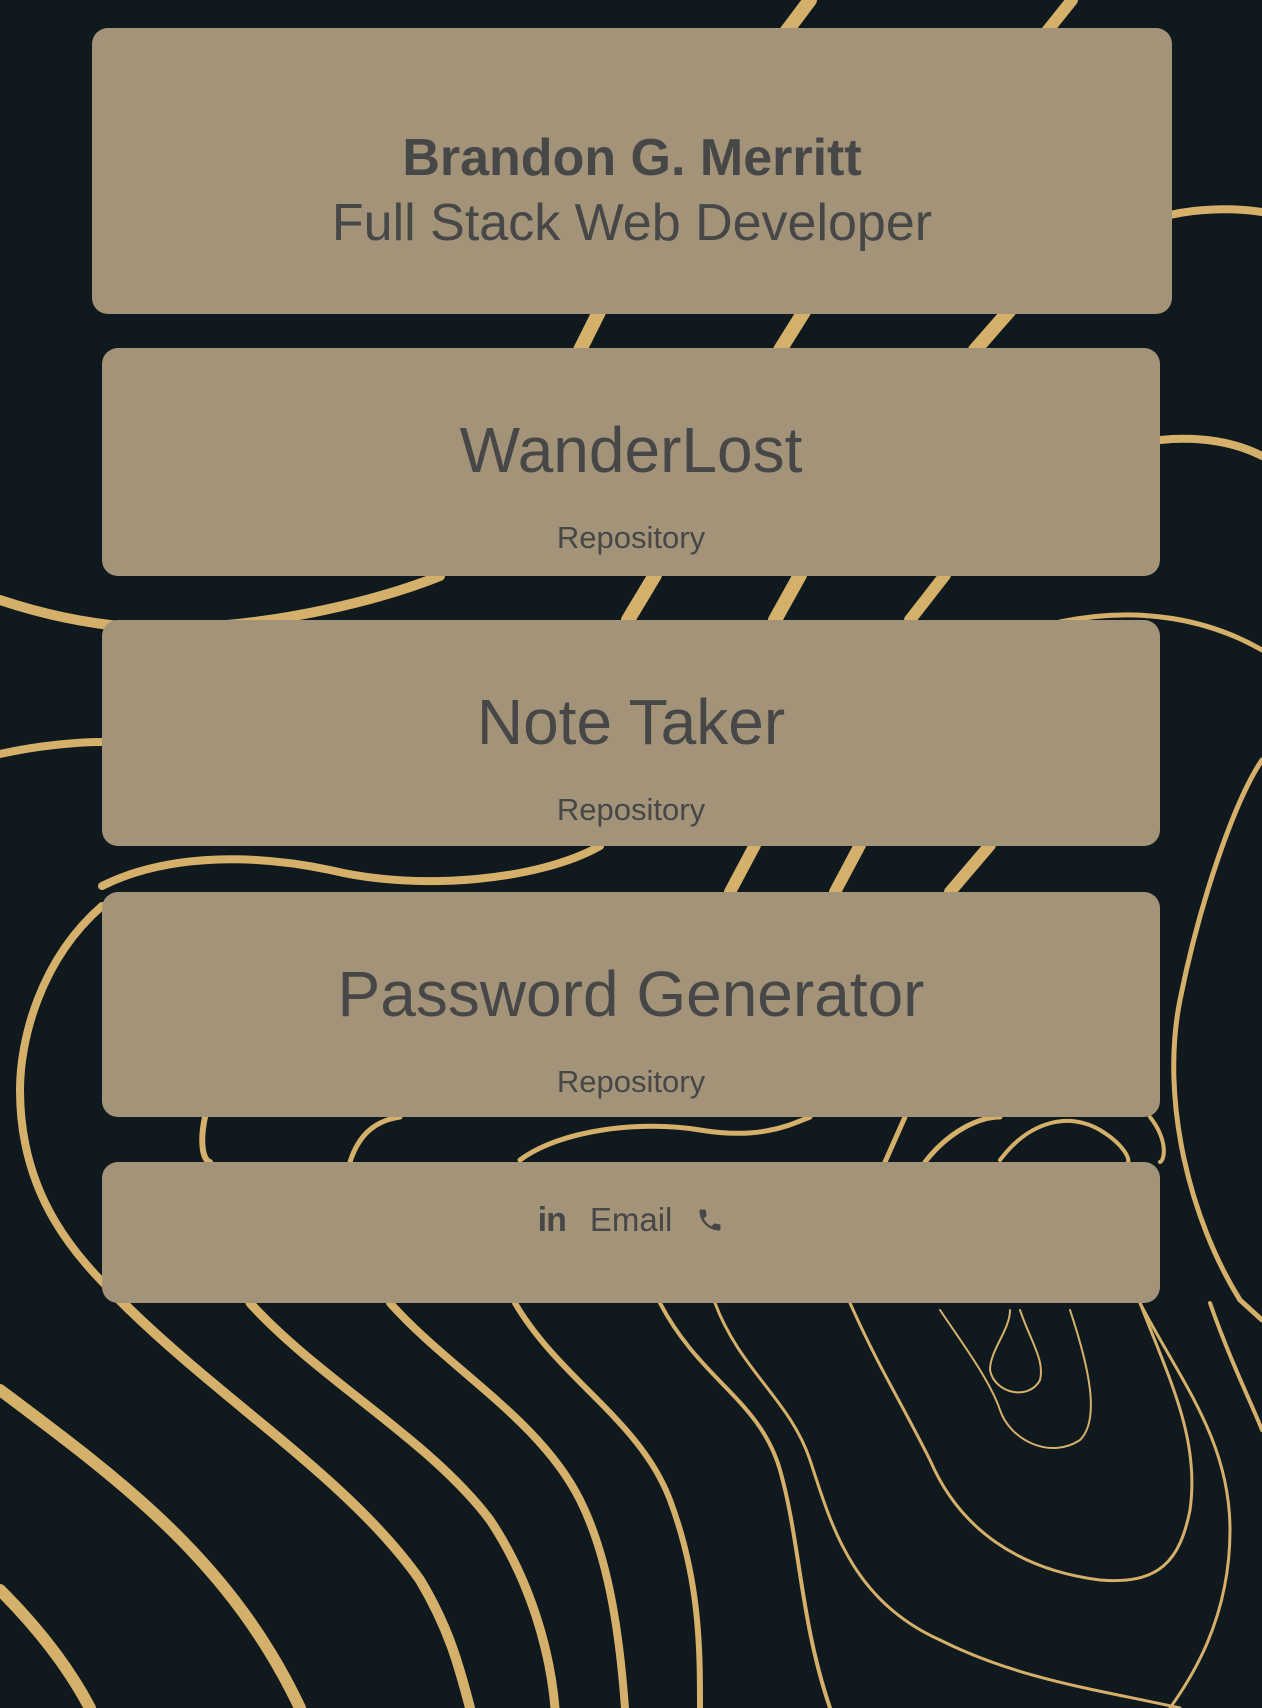 Image resolution: width=1262 pixels, height=1708 pixels. I want to click on linkedin-icon: in, so click(552, 1220).